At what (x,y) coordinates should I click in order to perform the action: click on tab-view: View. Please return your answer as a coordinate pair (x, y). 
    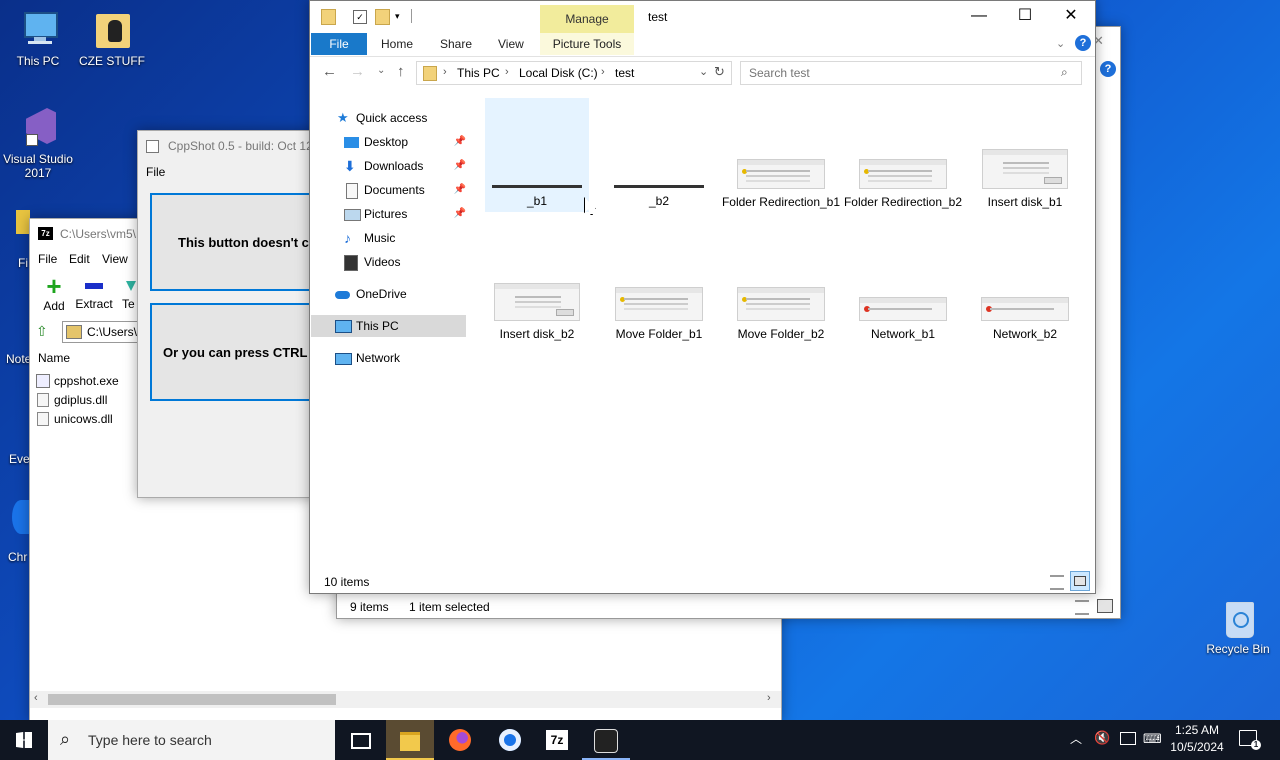
    Looking at the image, I should click on (511, 44).